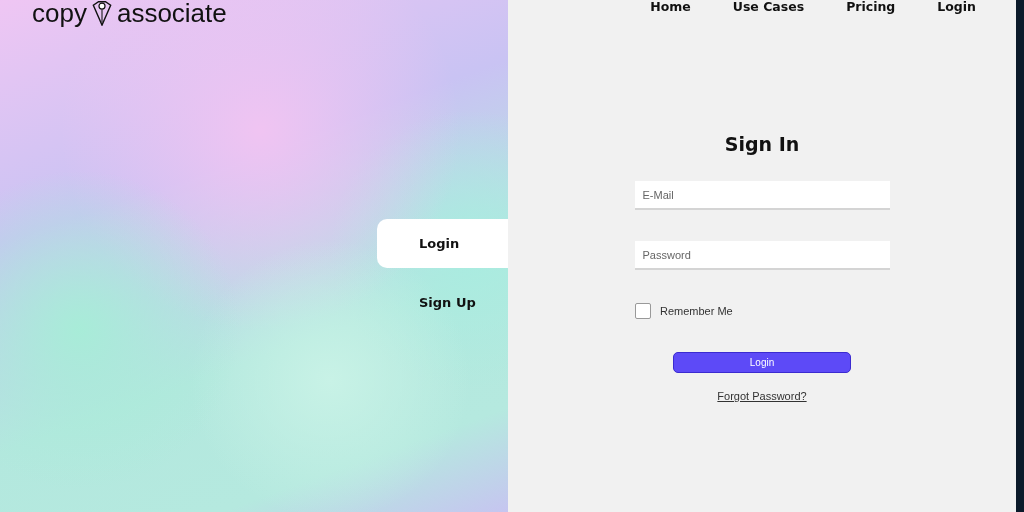  I want to click on nav-link: Use Cases, so click(768, 7).